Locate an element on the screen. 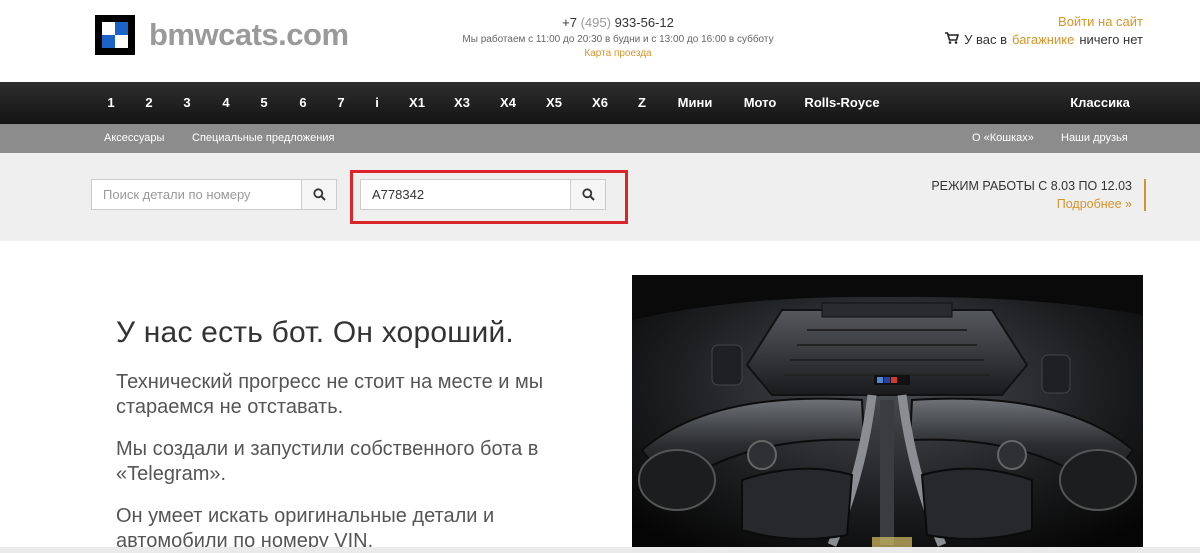  bottom-strip is located at coordinates (600, 550).